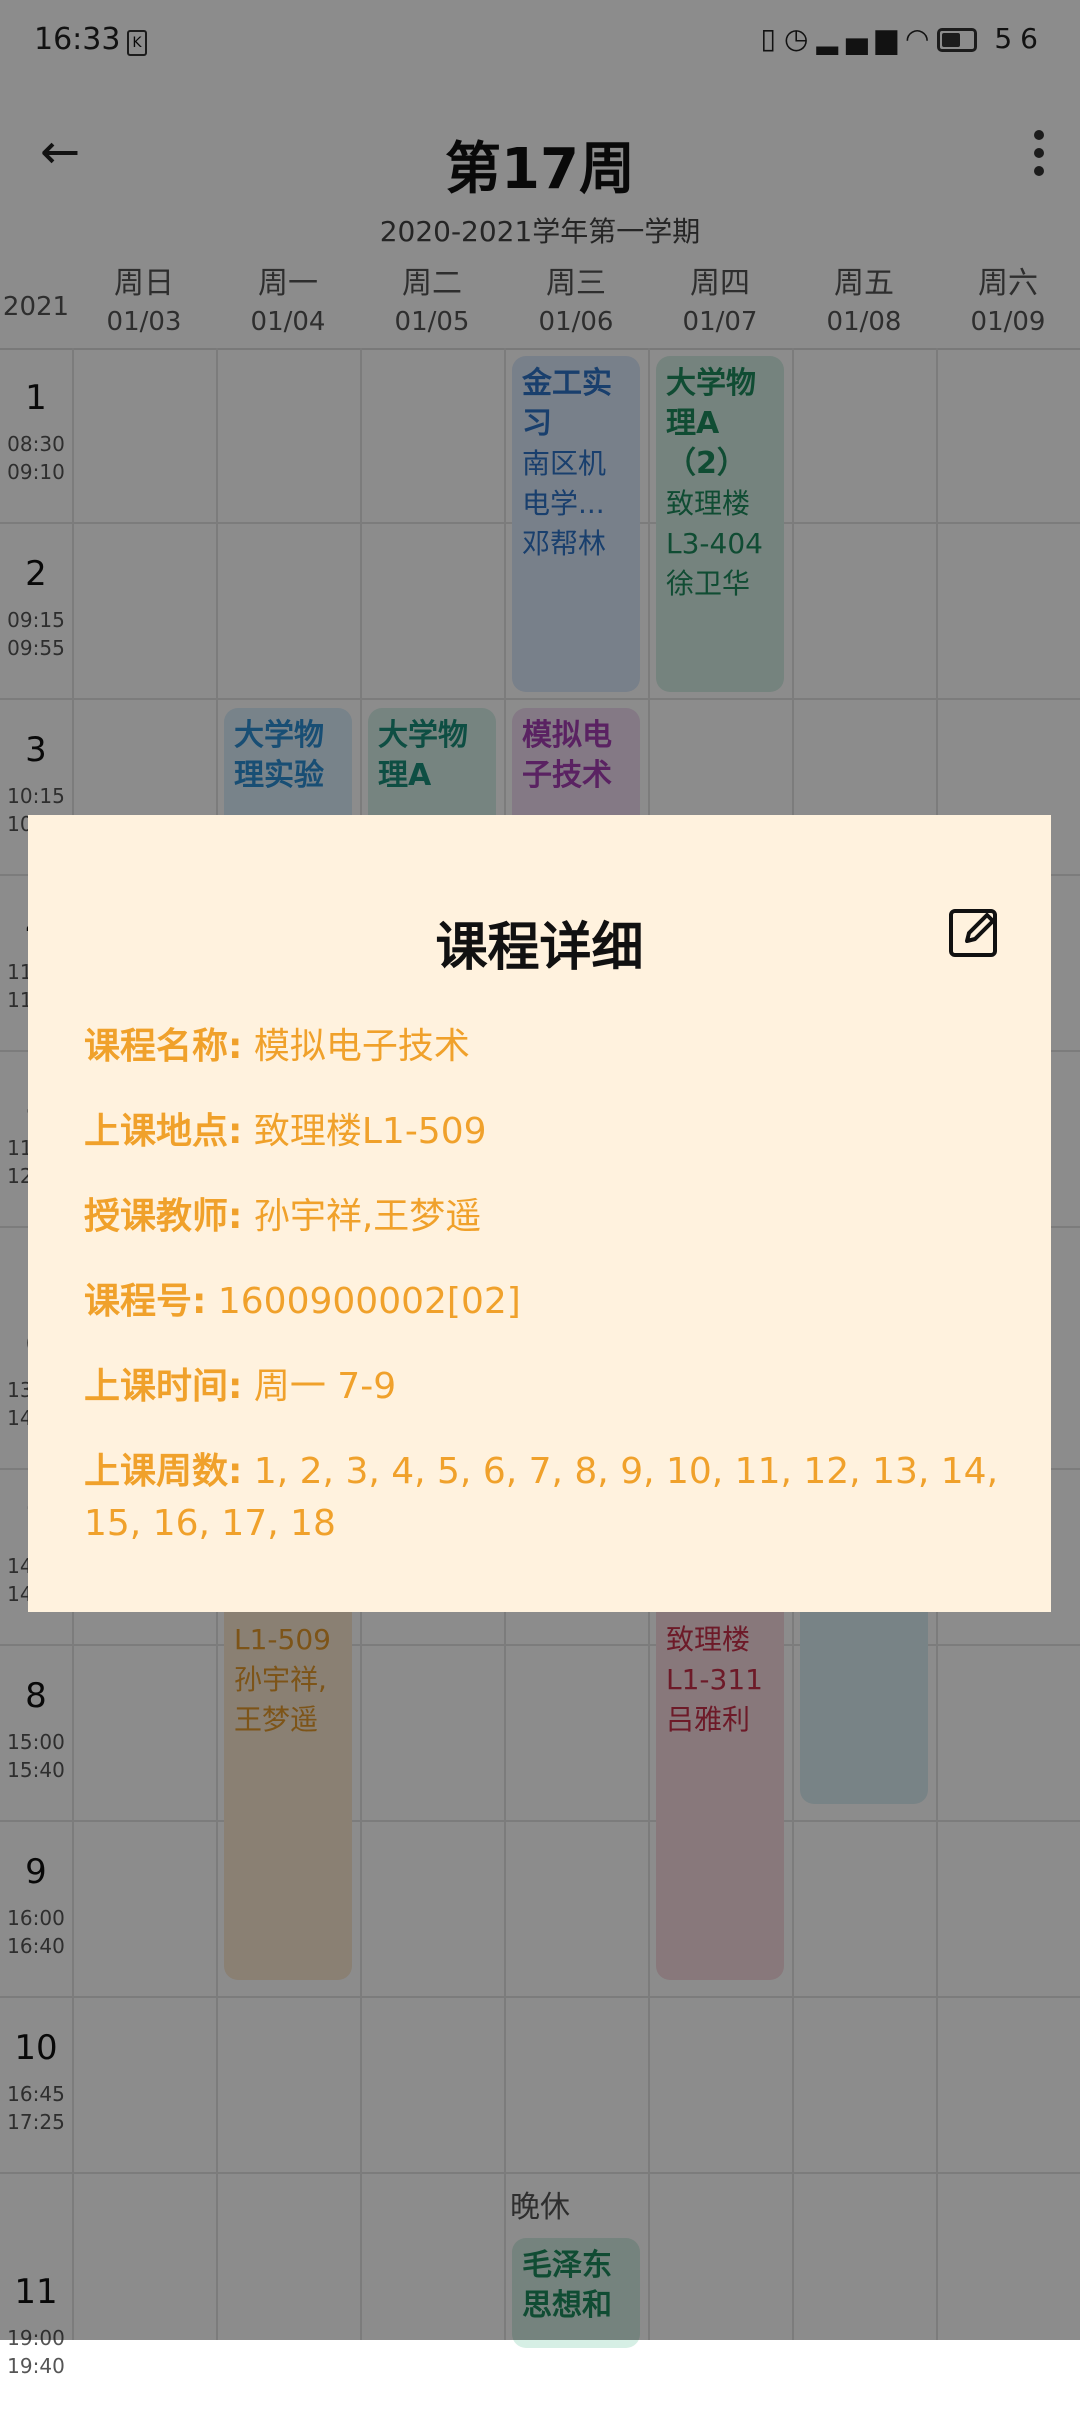 This screenshot has width=1080, height=2416. Describe the element at coordinates (285, 1131) in the screenshot. I see `detail-row-location: 上课地点: 致理楼L1-509` at that location.